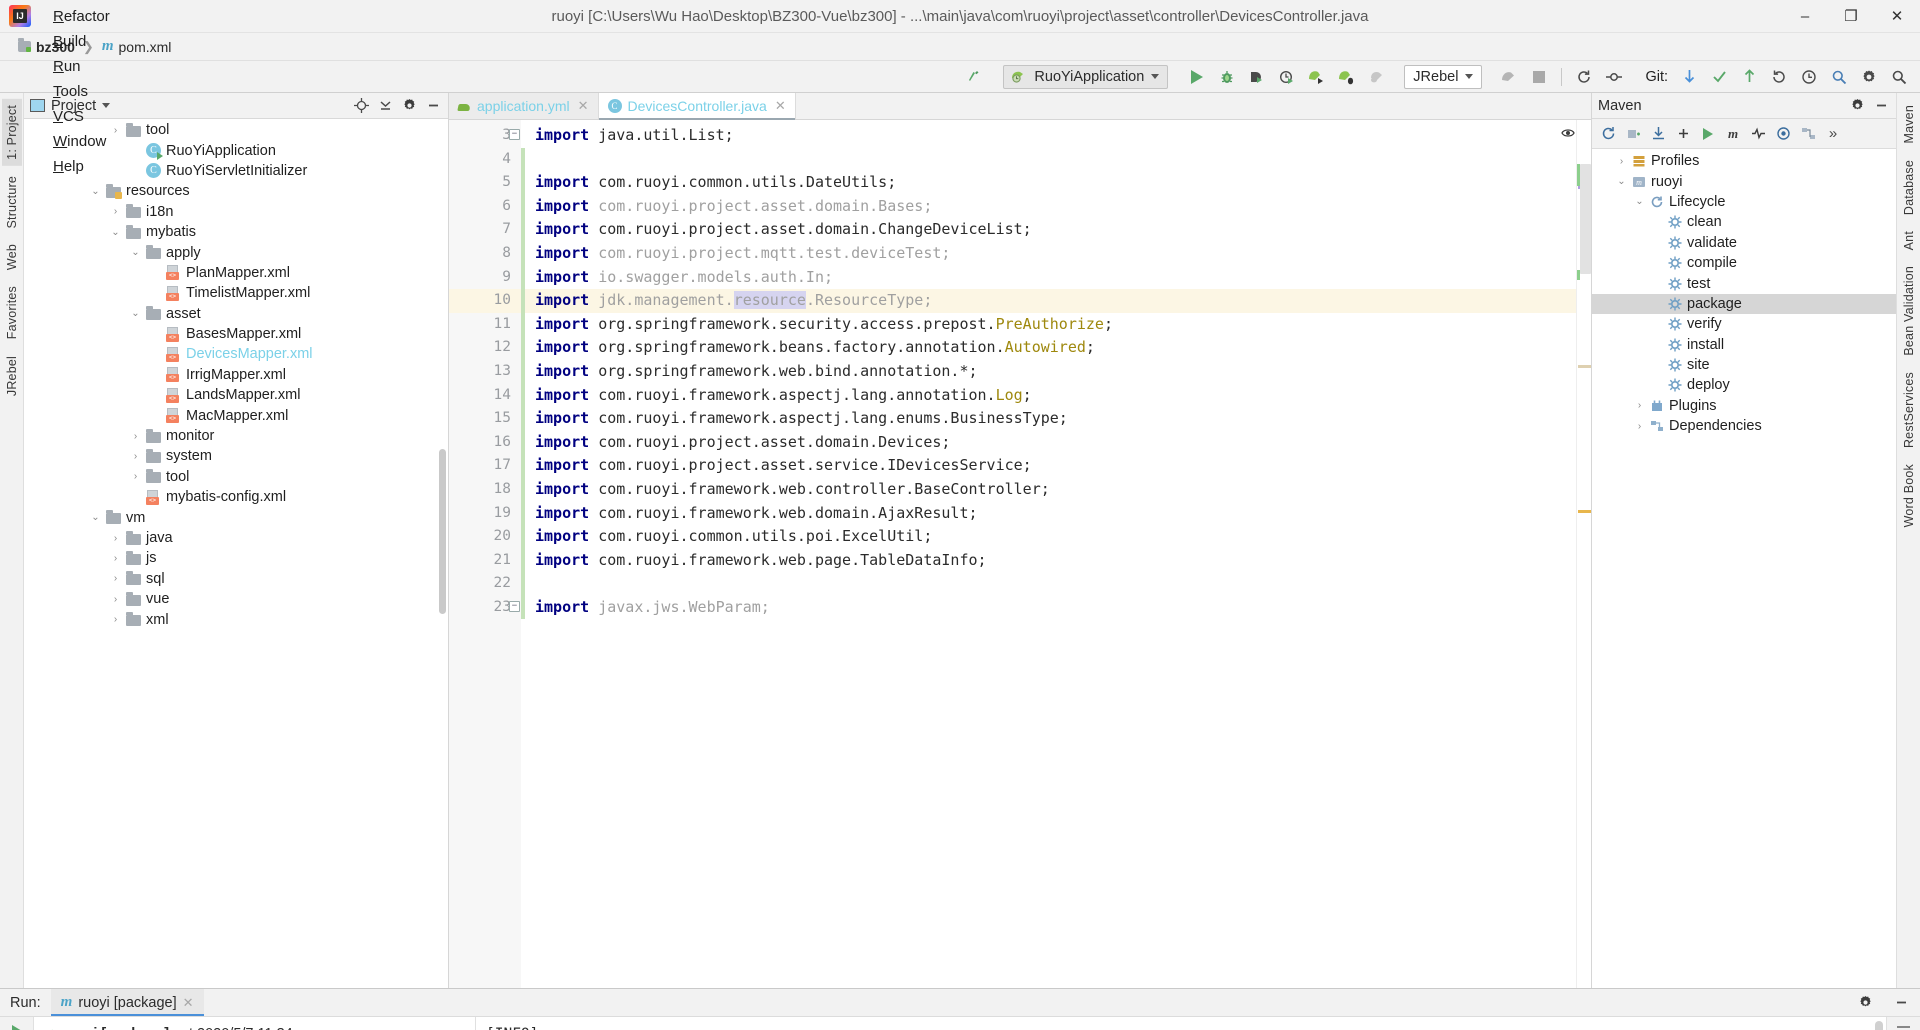 Image resolution: width=1920 pixels, height=1030 pixels. Describe the element at coordinates (1048, 607) in the screenshot. I see `code-line: import javax.jws.WebParam;` at that location.